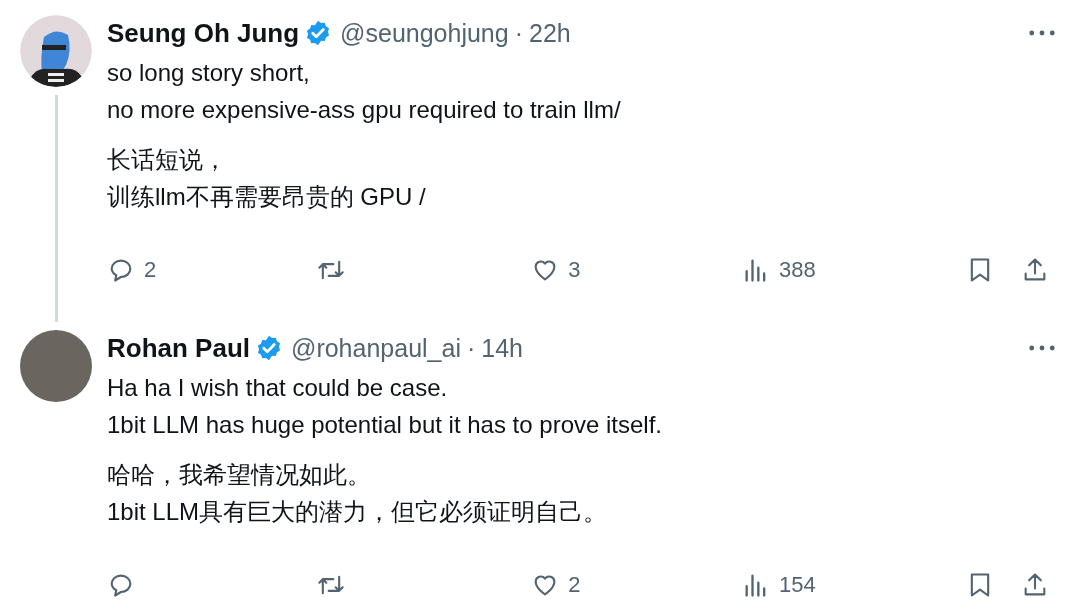 The image size is (1080, 614). Describe the element at coordinates (502, 348) in the screenshot. I see `post-time: 14h` at that location.